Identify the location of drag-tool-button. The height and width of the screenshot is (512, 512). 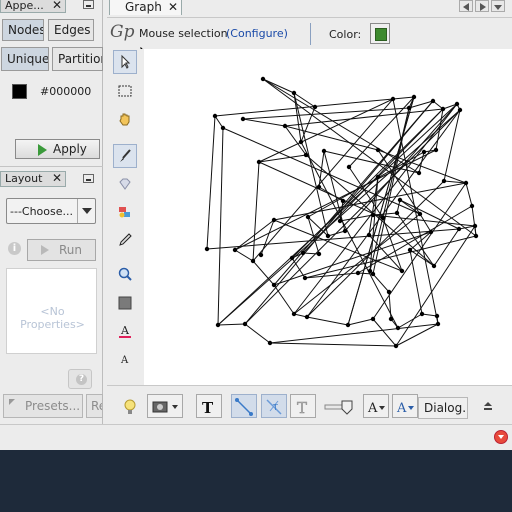
(125, 119).